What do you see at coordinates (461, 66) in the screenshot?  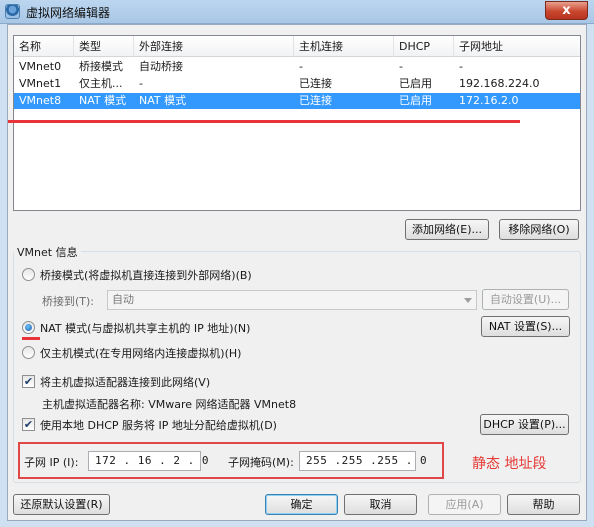 I see `cell-subnet: -` at bounding box center [461, 66].